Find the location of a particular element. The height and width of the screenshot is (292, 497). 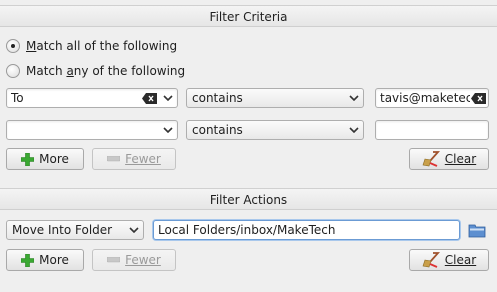

actions-clear-button: Clear is located at coordinates (449, 260).